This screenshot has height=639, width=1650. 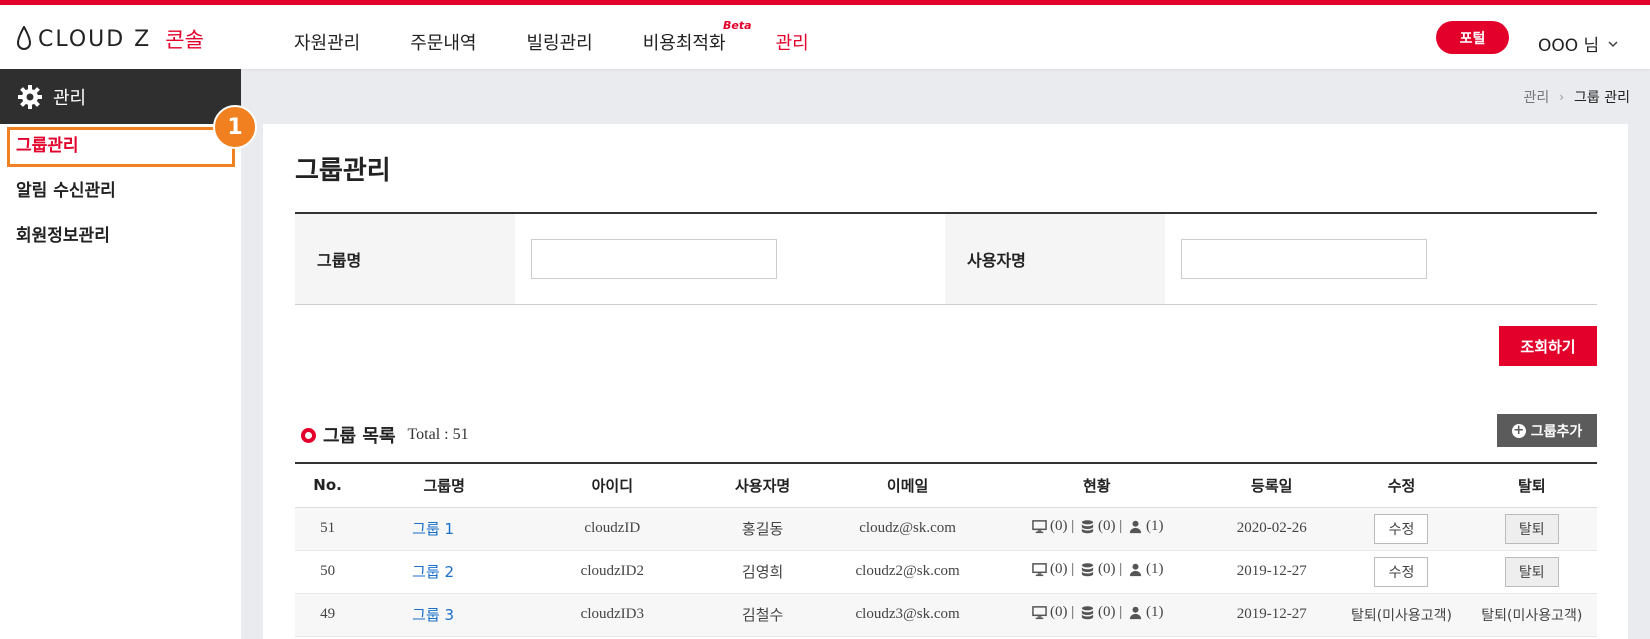 What do you see at coordinates (560, 42) in the screenshot?
I see `menu-billing: 빌링관리` at bounding box center [560, 42].